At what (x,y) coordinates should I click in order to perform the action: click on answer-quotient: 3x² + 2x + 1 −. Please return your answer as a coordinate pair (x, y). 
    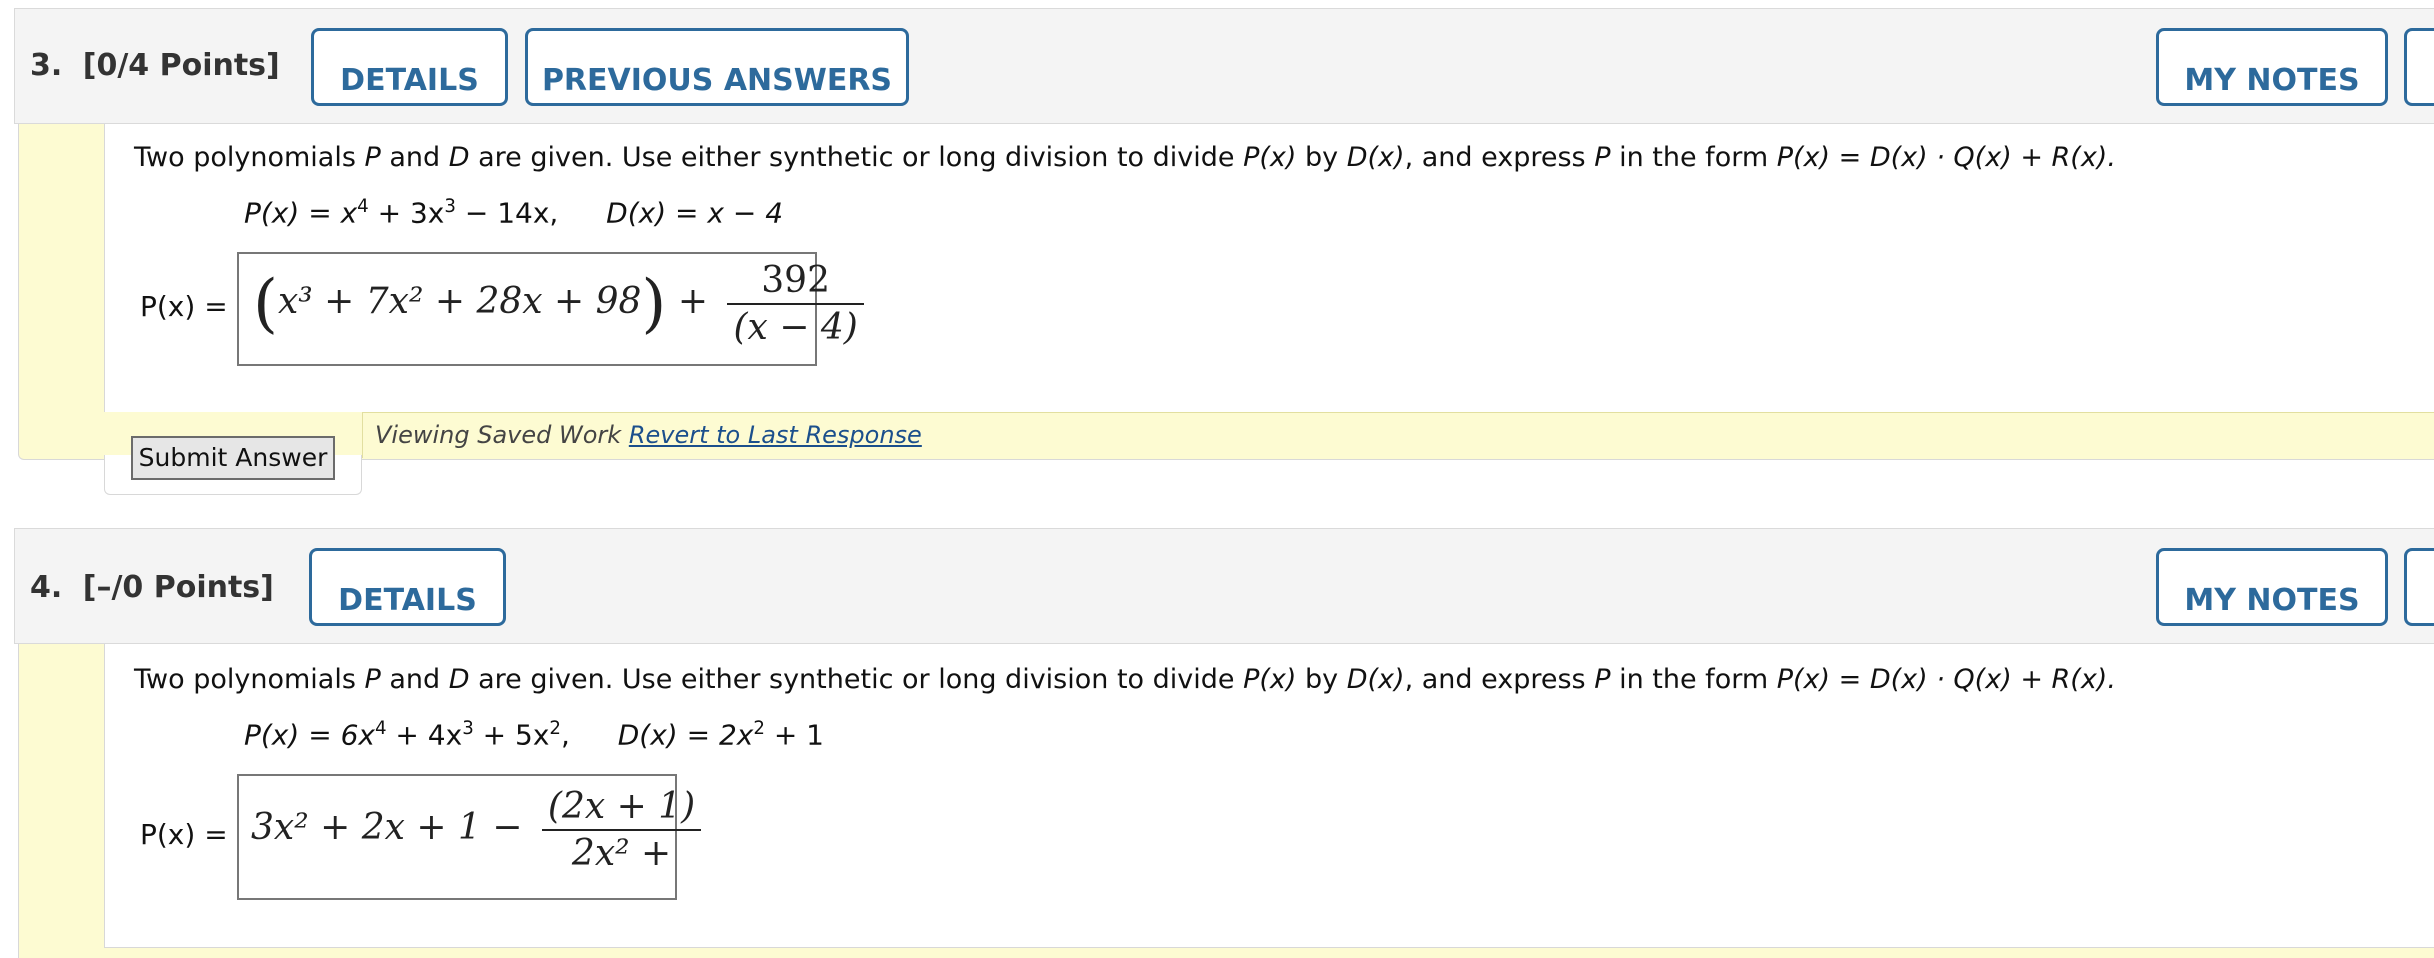
    Looking at the image, I should click on (387, 827).